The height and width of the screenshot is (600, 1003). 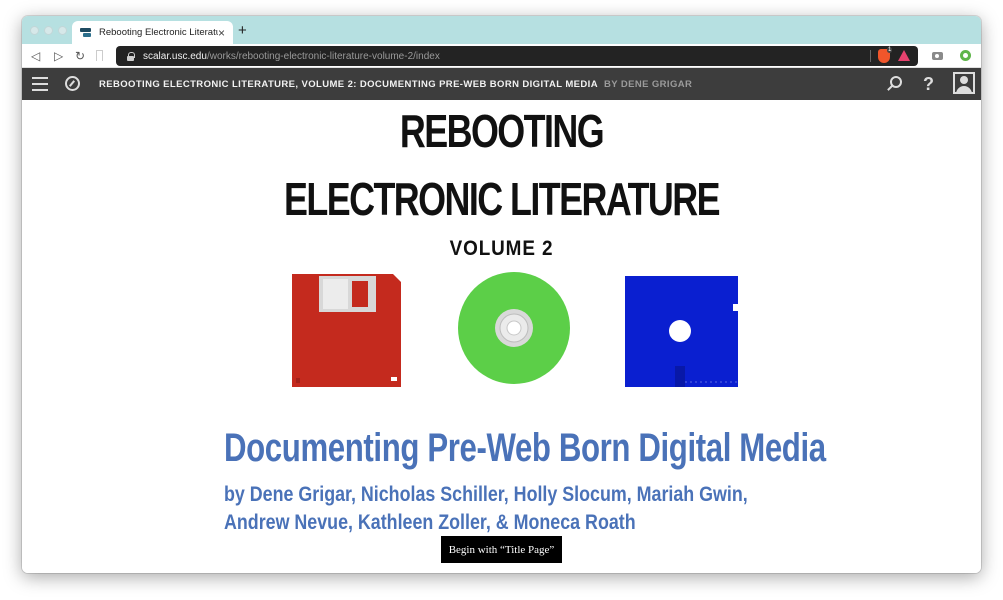 I want to click on browser-tab-active: Rebooting Electronic Literature ×, so click(x=152, y=32).